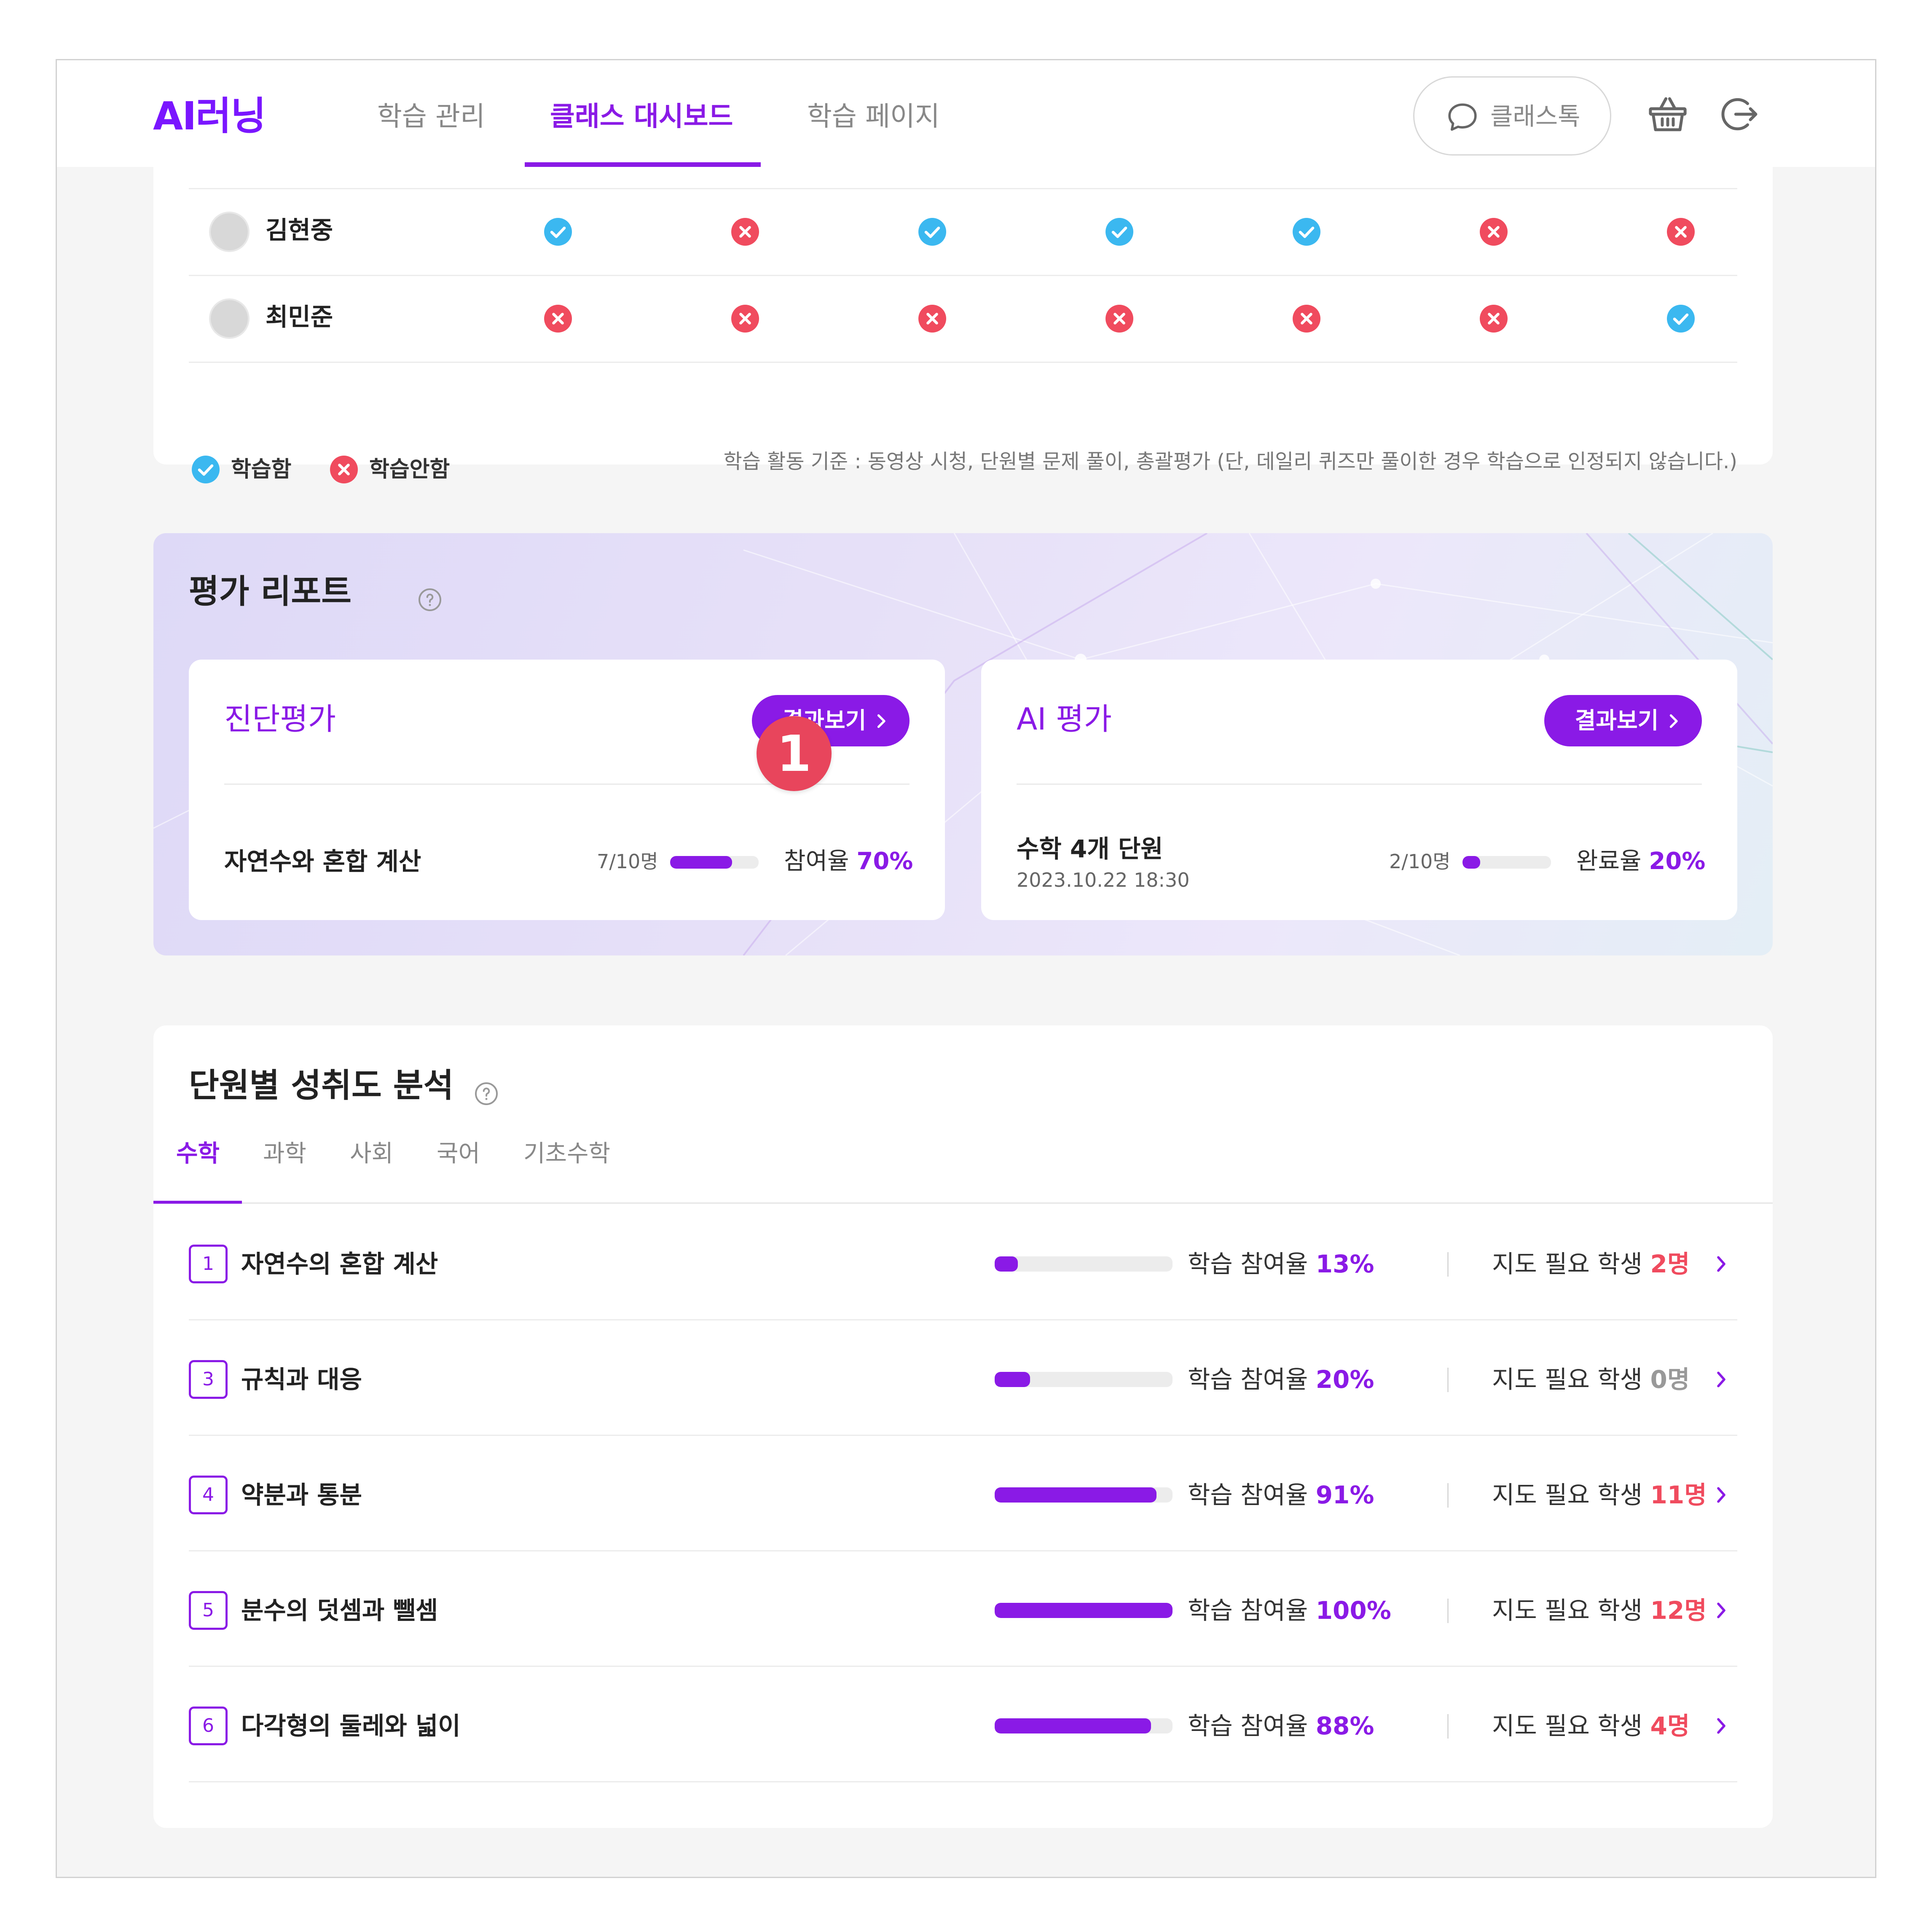 The image size is (1932, 1932). I want to click on nav-active-indicator, so click(643, 164).